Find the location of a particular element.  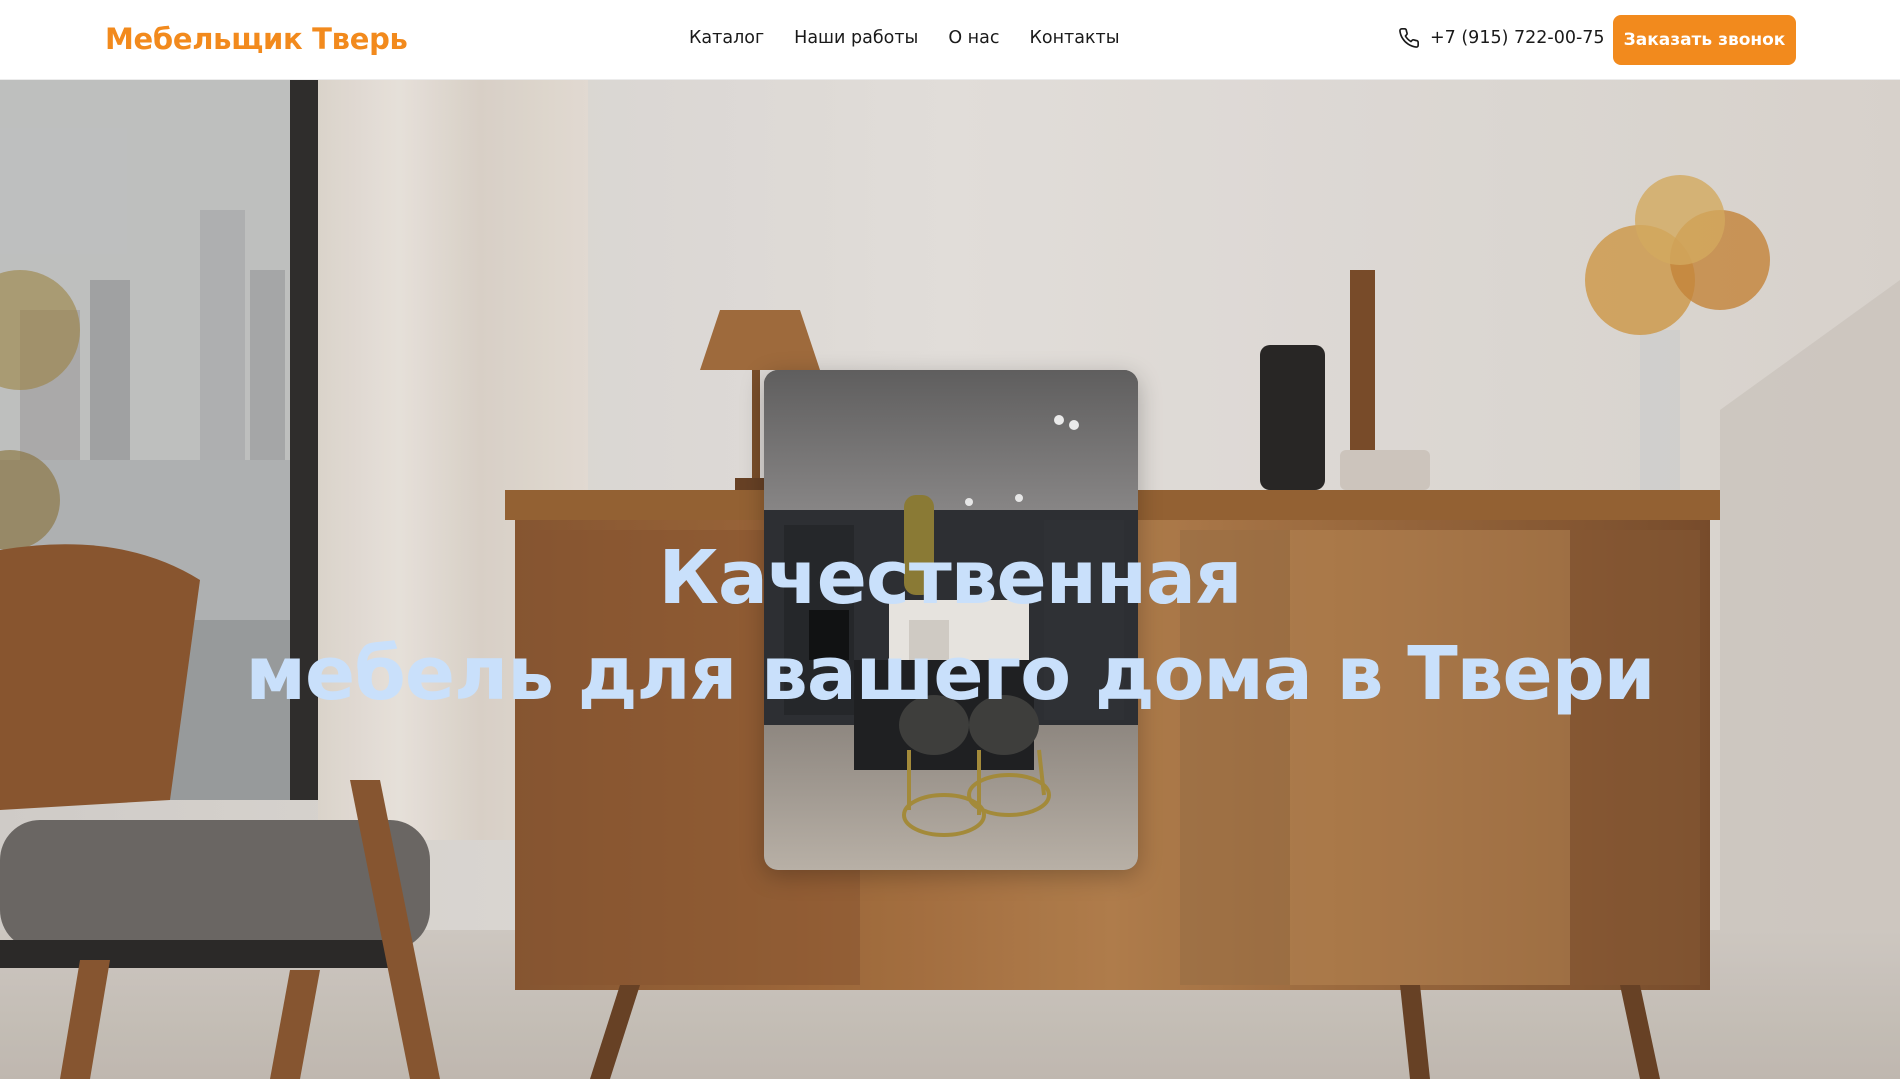

nav-item-contacts: Контакты is located at coordinates (1074, 38).